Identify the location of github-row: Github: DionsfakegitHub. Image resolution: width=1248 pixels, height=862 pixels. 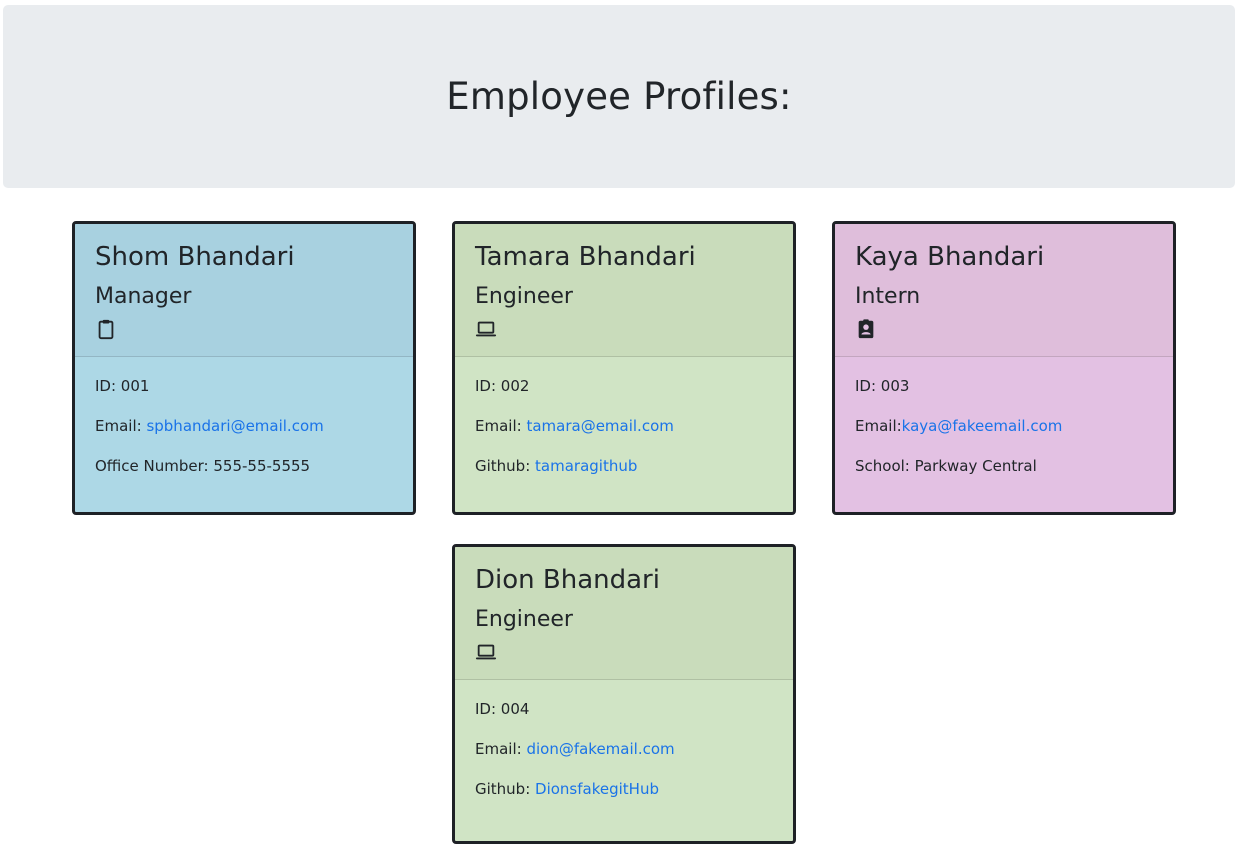
(624, 789).